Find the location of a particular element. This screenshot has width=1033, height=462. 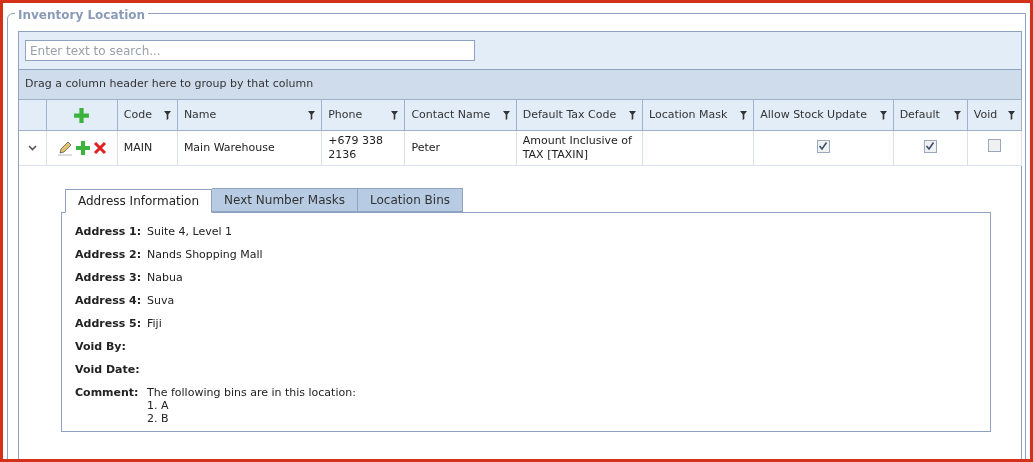

column-header: Default Tax Code is located at coordinates (579, 115).